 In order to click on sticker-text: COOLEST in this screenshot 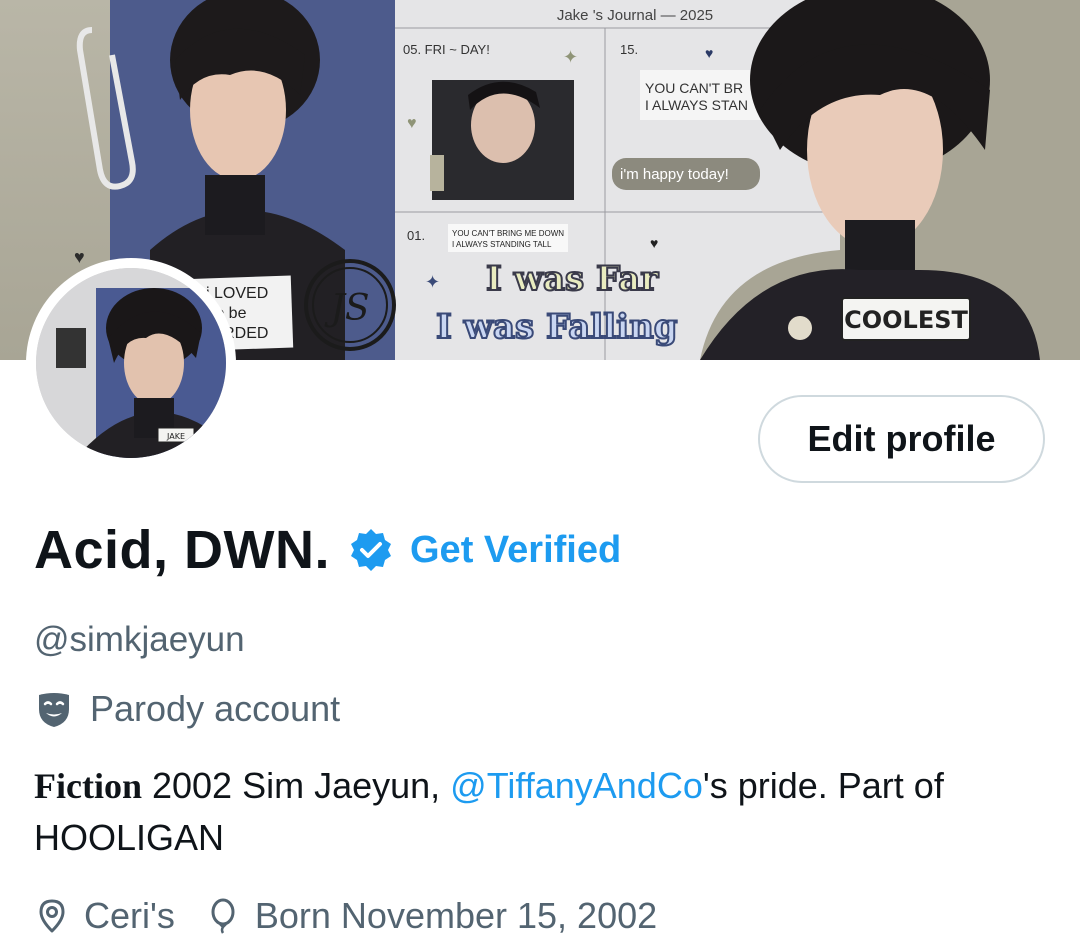, I will do `click(906, 320)`.